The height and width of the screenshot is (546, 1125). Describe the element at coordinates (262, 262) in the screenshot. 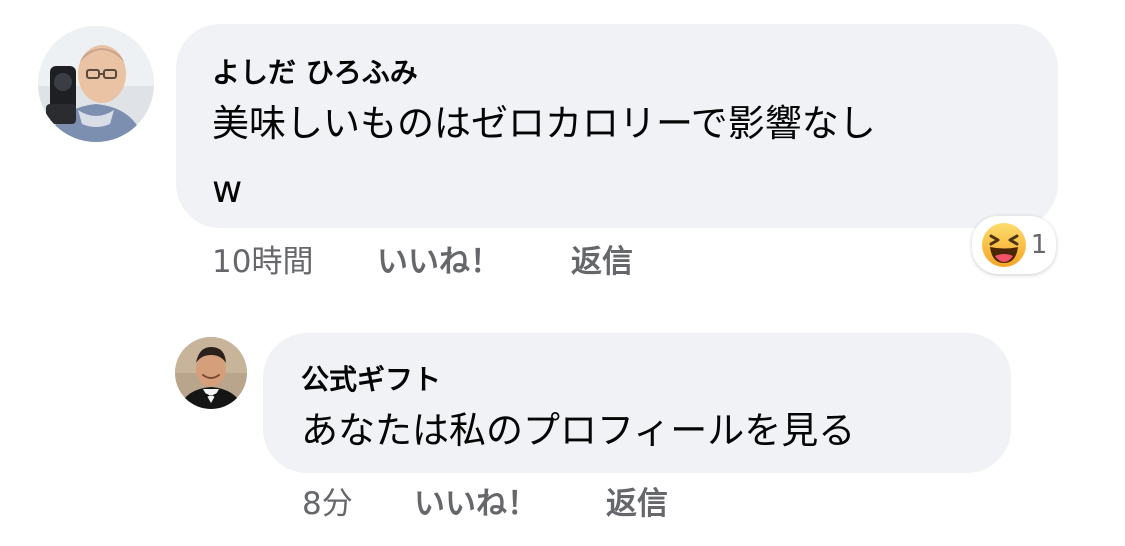

I see `comment-timestamp: 10時間` at that location.